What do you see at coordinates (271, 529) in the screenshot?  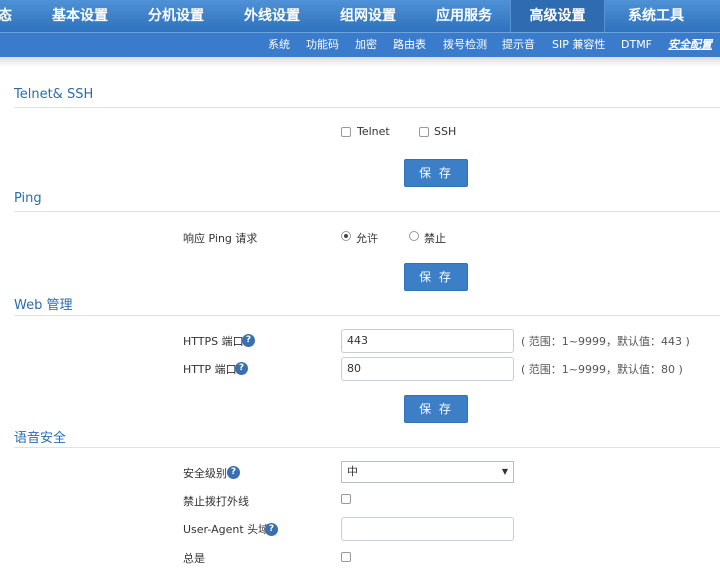 I see `user-agent-help-icon: ?` at bounding box center [271, 529].